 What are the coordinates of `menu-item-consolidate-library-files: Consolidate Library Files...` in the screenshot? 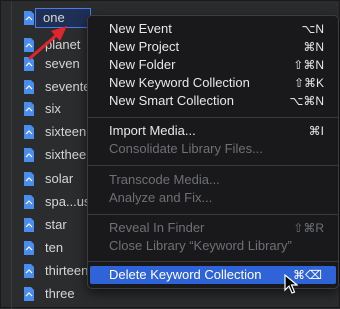 It's located at (213, 149).